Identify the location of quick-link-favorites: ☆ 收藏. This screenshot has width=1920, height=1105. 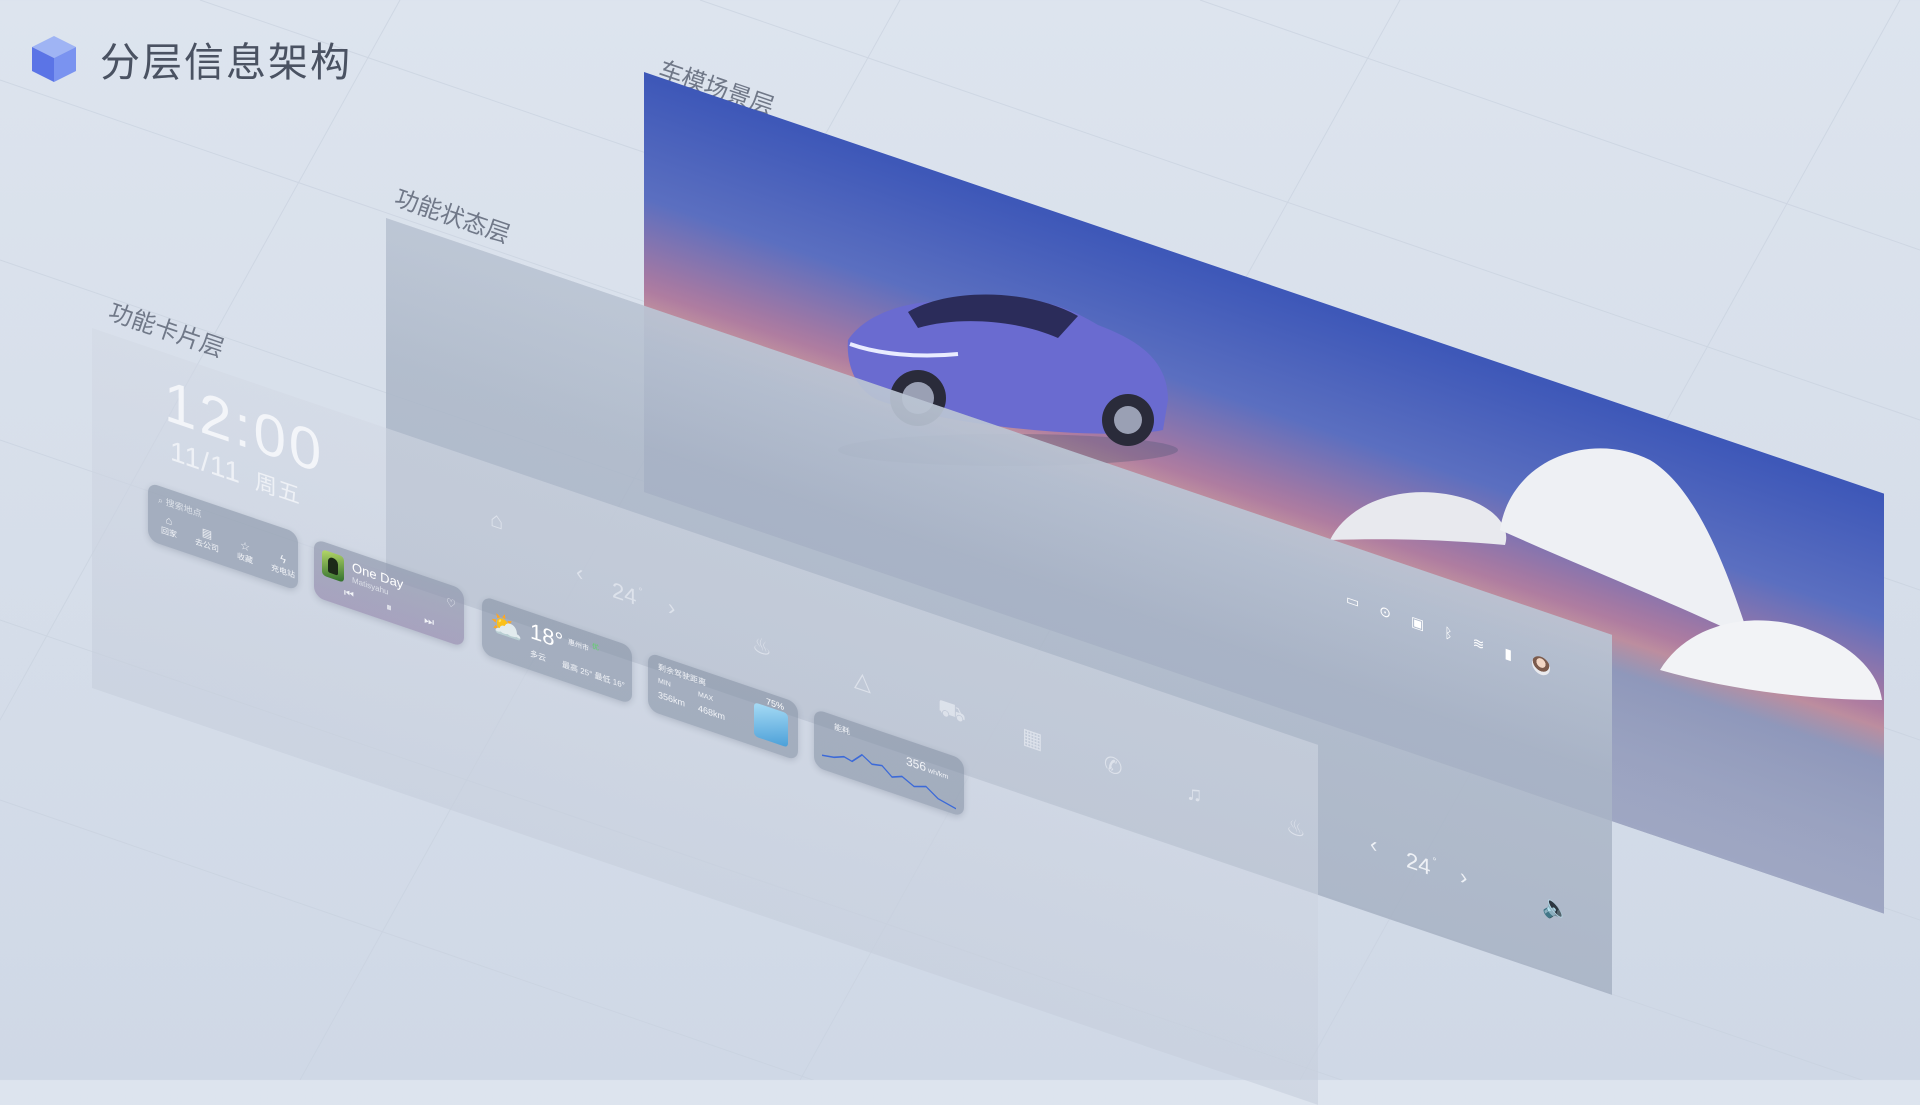
(245, 553).